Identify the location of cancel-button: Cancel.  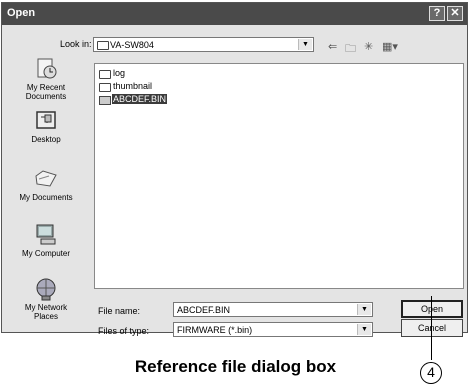
(432, 328).